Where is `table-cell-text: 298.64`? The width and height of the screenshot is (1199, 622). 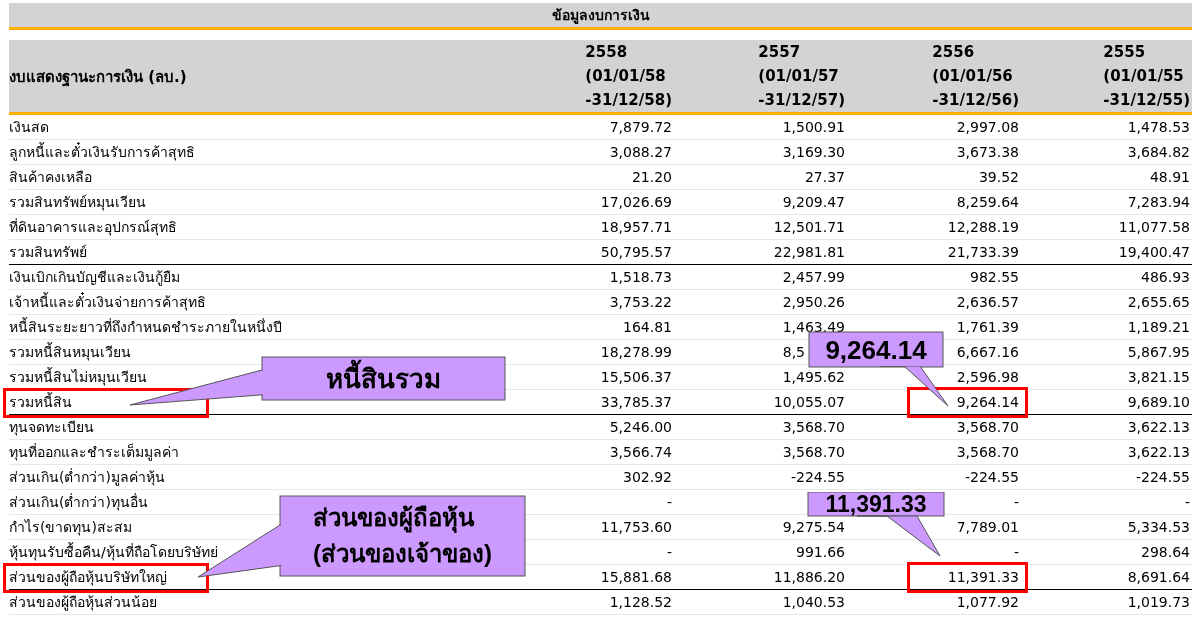
table-cell-text: 298.64 is located at coordinates (1165, 552).